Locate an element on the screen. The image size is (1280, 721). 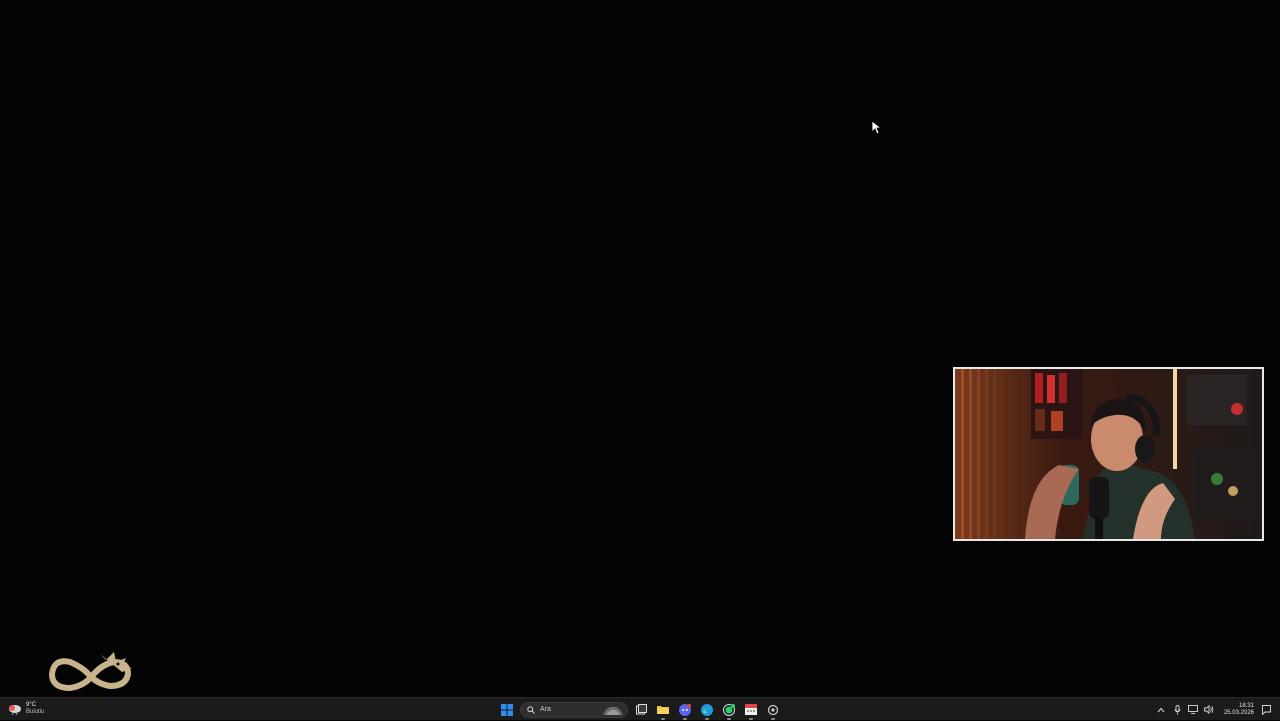
dragon-logo-icon is located at coordinates (90, 671).